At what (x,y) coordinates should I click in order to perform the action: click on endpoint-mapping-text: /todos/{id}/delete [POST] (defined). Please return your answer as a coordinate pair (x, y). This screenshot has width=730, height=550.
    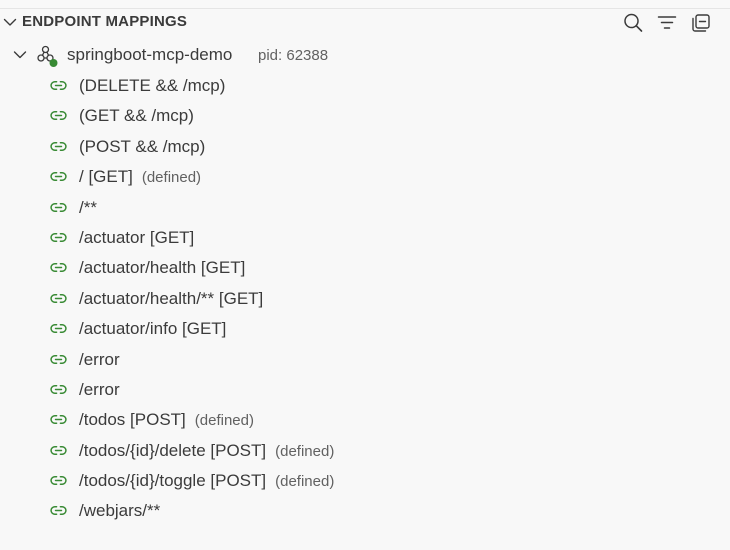
    Looking at the image, I should click on (206, 451).